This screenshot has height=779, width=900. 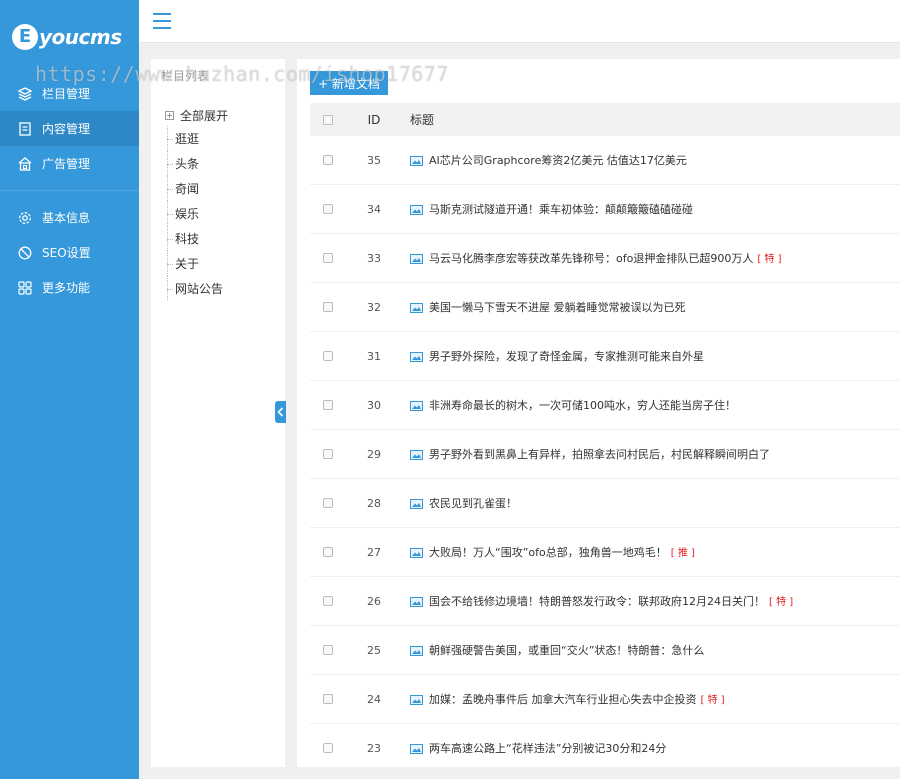 What do you see at coordinates (66, 218) in the screenshot?
I see `sidebar-item-label: 基本信息` at bounding box center [66, 218].